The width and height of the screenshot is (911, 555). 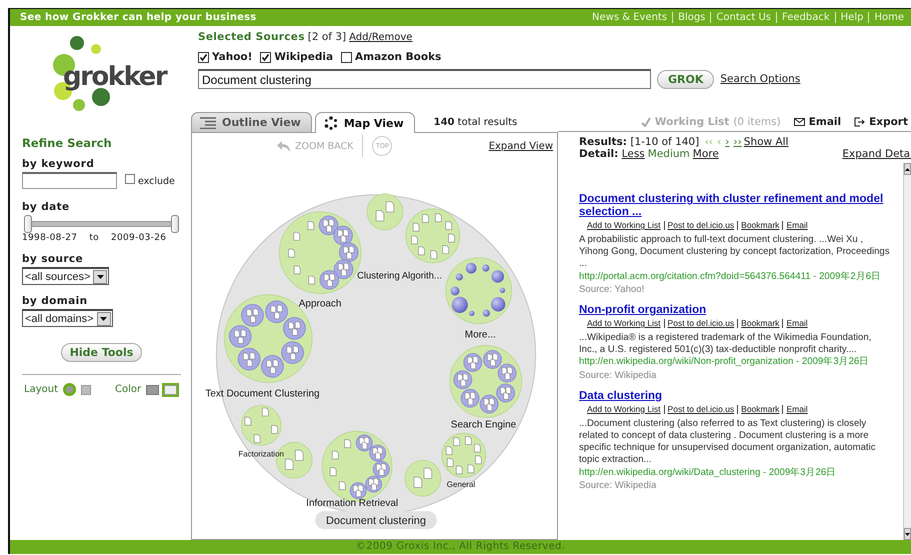 What do you see at coordinates (101, 352) in the screenshot?
I see `hide-tools-button: Hide Tools` at bounding box center [101, 352].